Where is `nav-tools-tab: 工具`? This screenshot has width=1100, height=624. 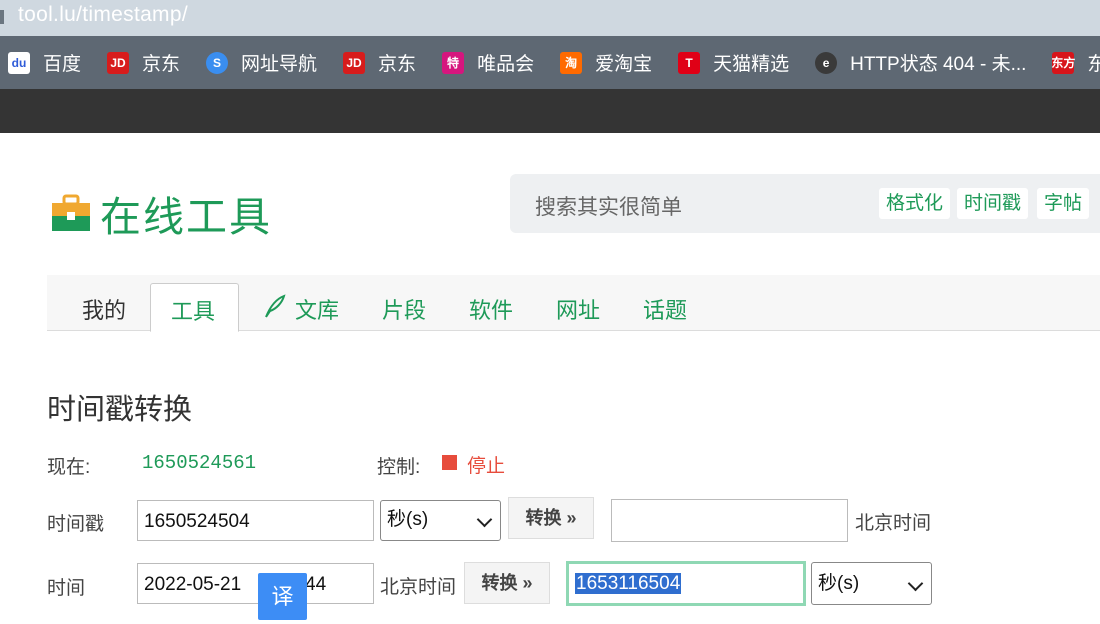
nav-tools-tab: 工具 is located at coordinates (194, 307).